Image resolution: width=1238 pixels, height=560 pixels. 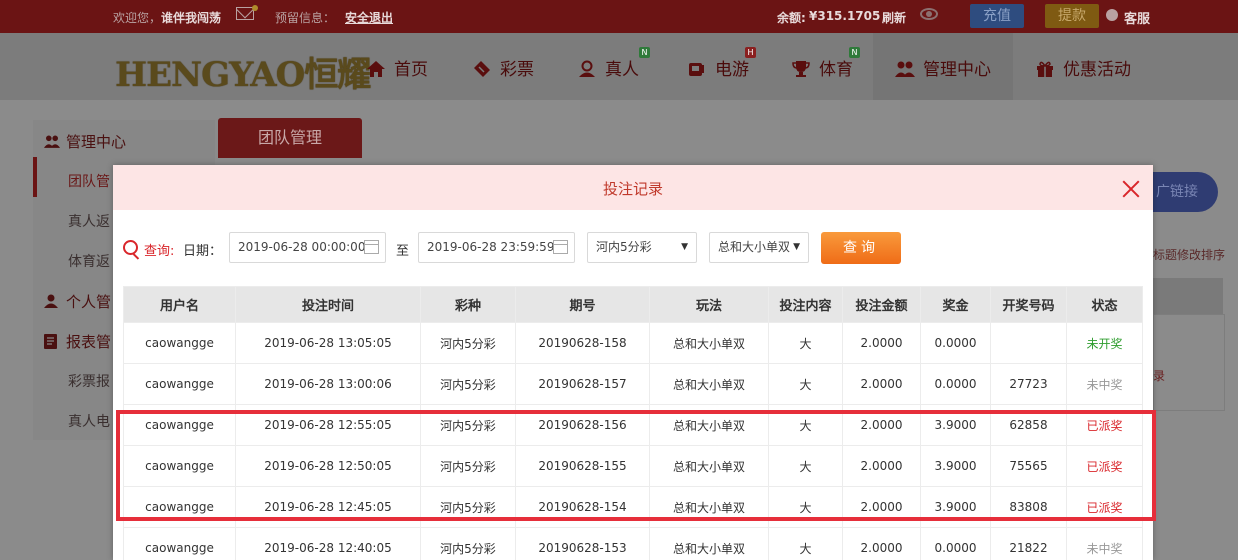 What do you see at coordinates (503, 67) in the screenshot?
I see `nav-lottery: 彩票` at bounding box center [503, 67].